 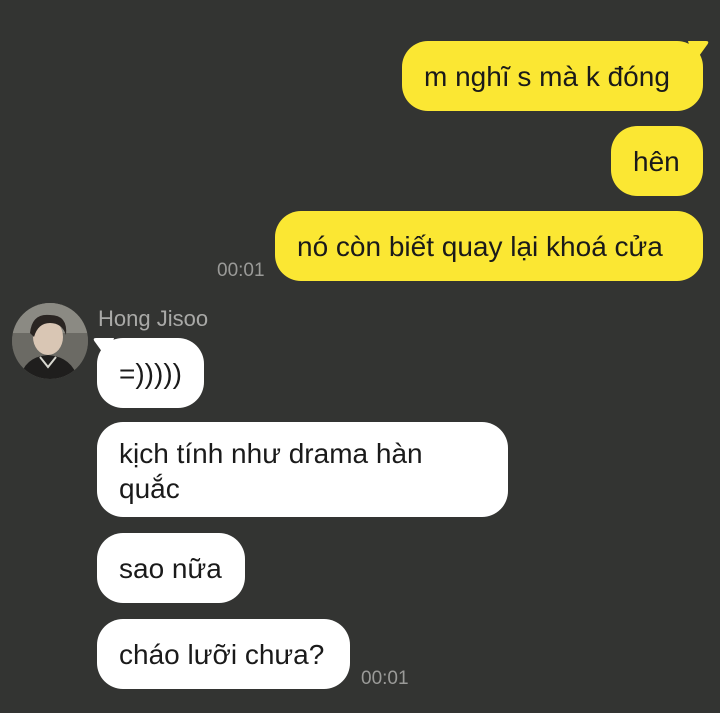 I want to click on incoming-message-bubble: cháo lưỡi chưa?, so click(x=223, y=654).